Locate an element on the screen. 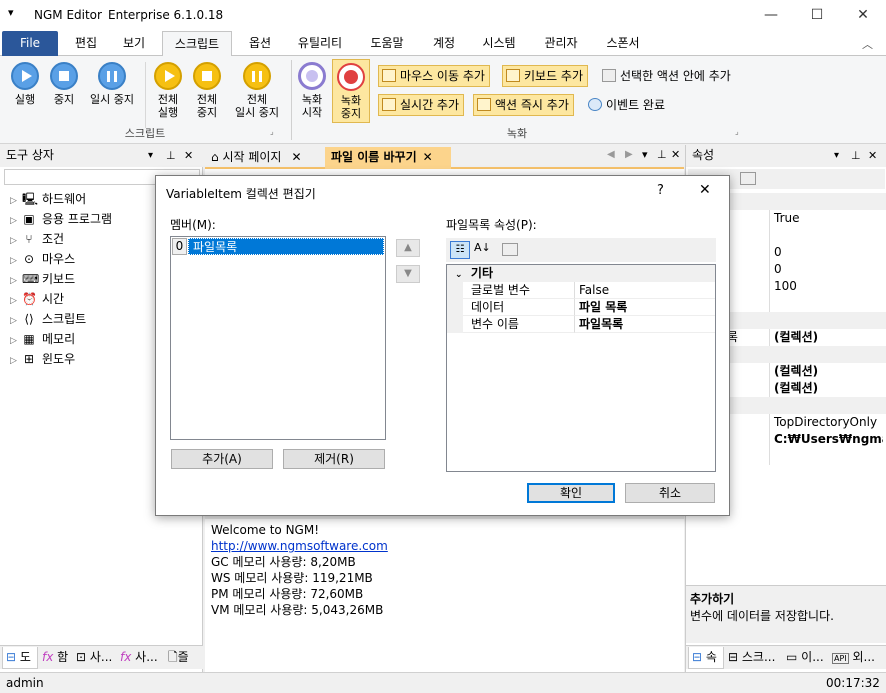 This screenshot has width=886, height=693. tab-help: 도움말 is located at coordinates (387, 43).